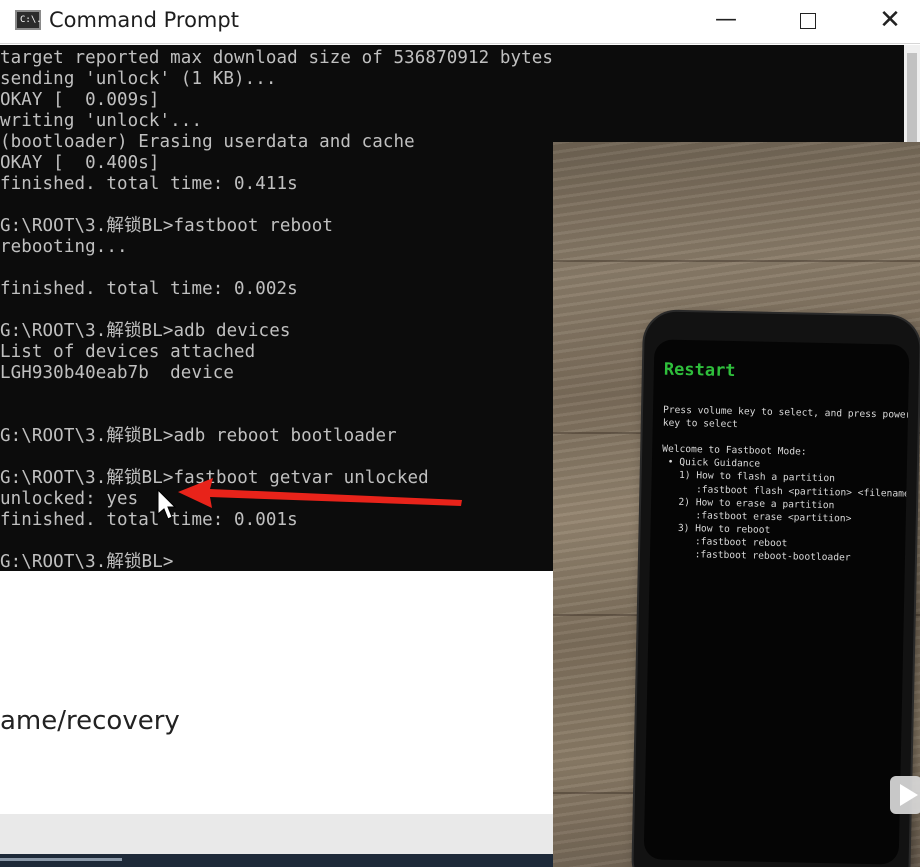 The image size is (920, 867). I want to click on console-line: G:\ROOT\3.解锁BL>adb reboot bootloader, so click(198, 436).